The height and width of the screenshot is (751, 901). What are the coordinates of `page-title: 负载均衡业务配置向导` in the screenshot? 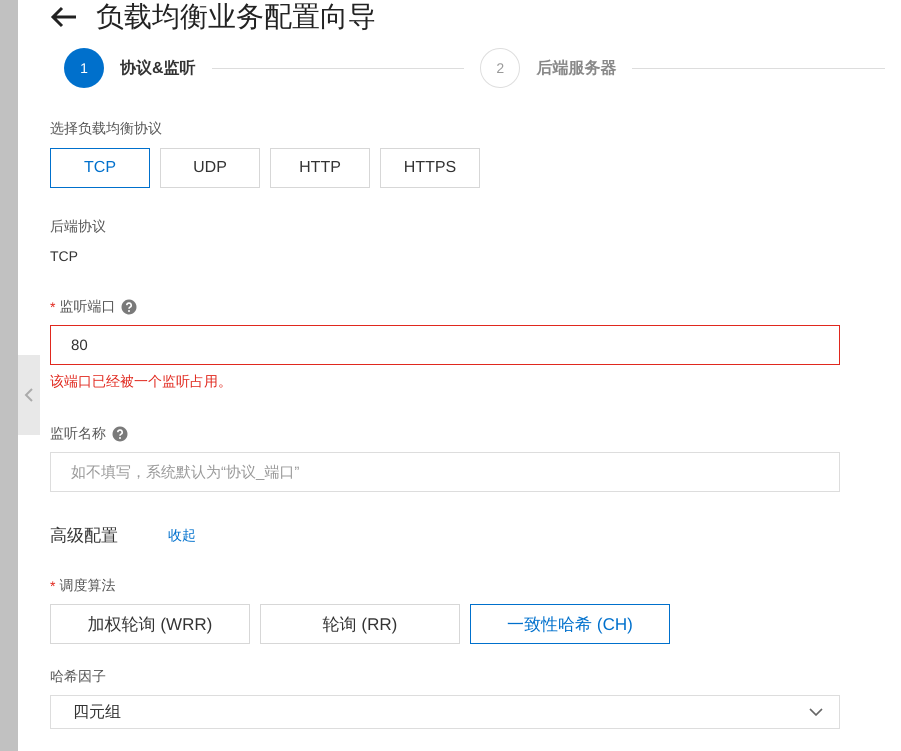 It's located at (236, 17).